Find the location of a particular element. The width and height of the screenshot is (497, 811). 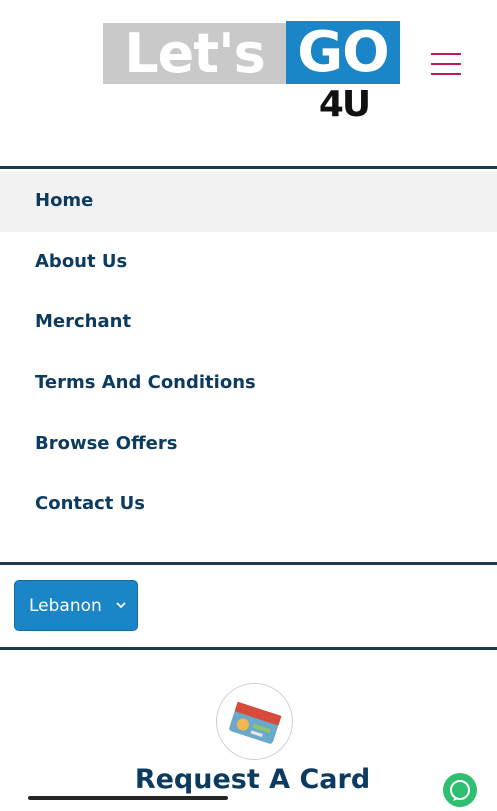

logo-go-text: GO is located at coordinates (343, 52).